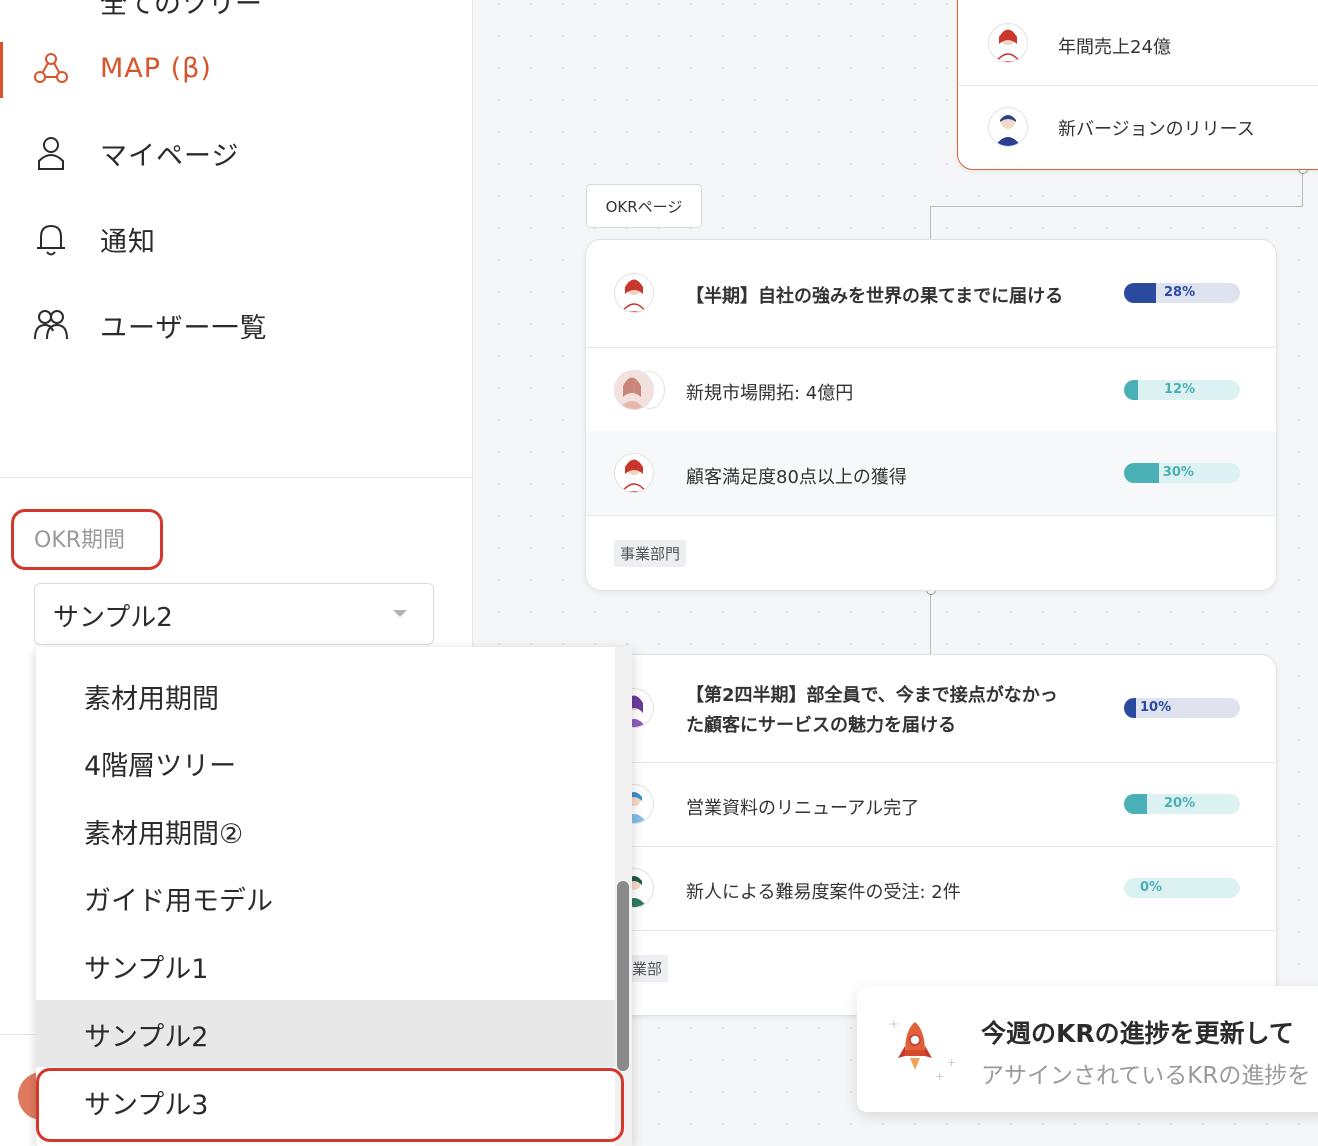 The width and height of the screenshot is (1318, 1146). Describe the element at coordinates (326, 897) in the screenshot. I see `dropdown-option: ガイド用モデル` at that location.